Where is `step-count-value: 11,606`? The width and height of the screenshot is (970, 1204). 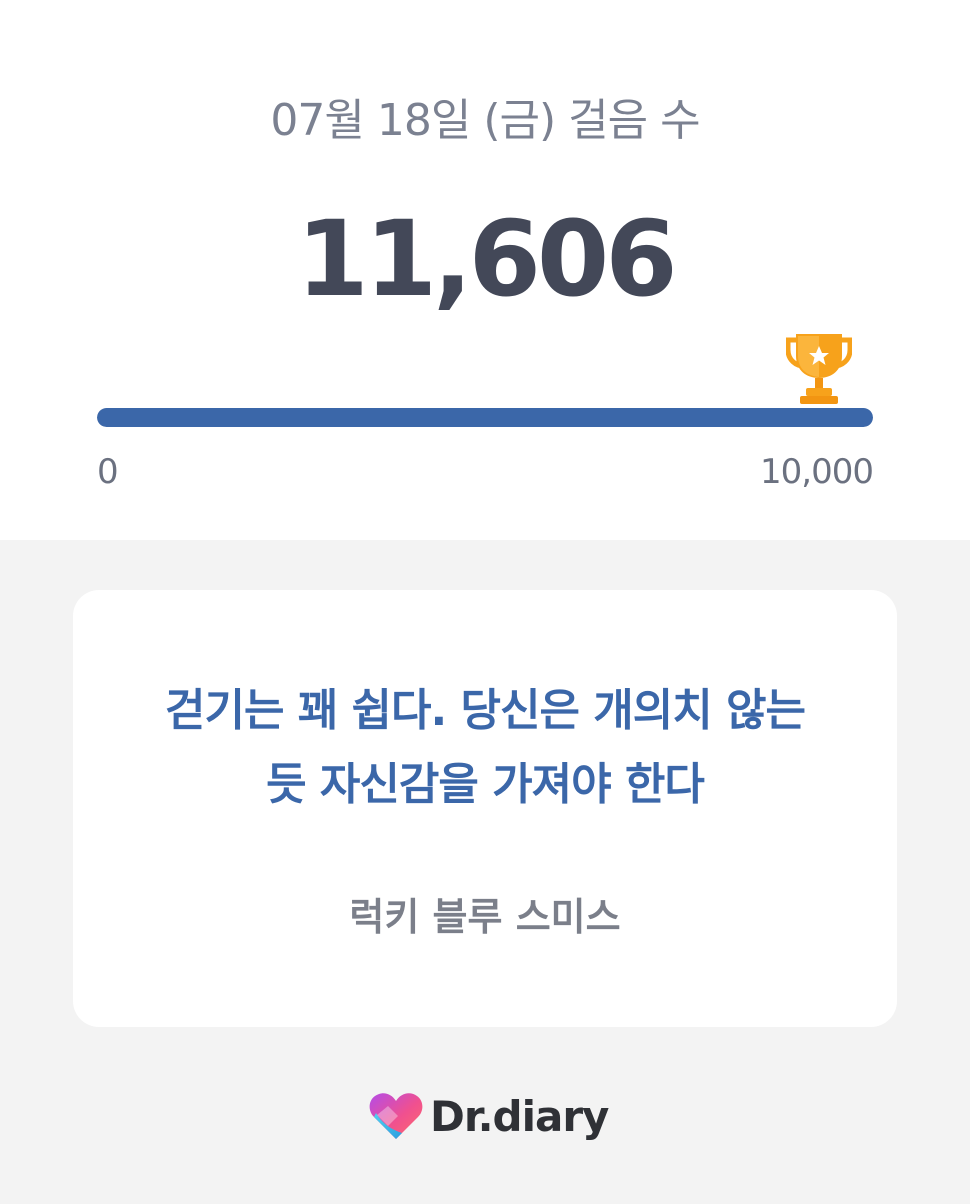 step-count-value: 11,606 is located at coordinates (486, 259).